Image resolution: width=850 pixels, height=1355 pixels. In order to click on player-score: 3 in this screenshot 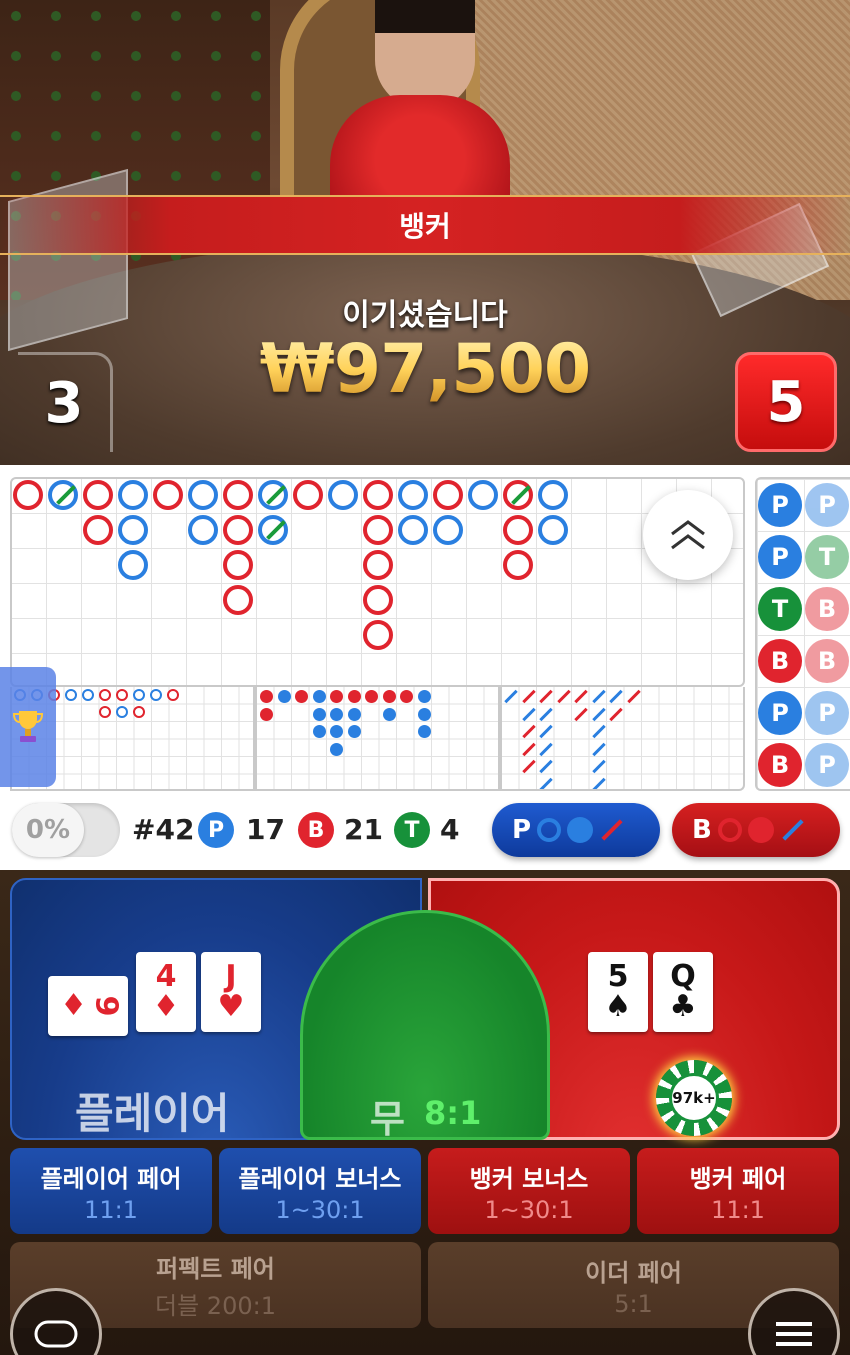, I will do `click(65, 402)`.